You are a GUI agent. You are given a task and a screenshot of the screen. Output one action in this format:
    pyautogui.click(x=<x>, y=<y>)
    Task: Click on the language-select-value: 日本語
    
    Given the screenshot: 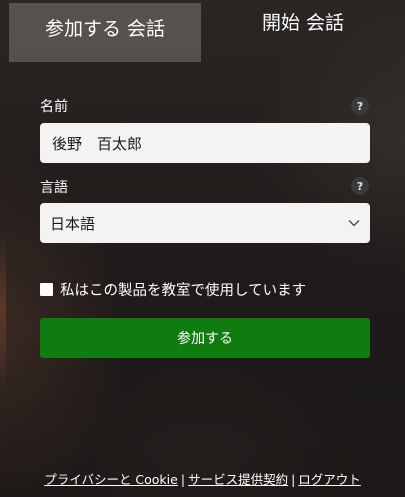 What is the action you would take?
    pyautogui.click(x=73, y=223)
    